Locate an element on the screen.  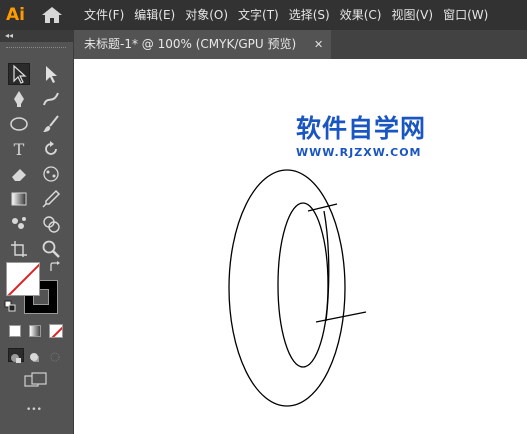
draw-normal-icon is located at coordinates (16, 355).